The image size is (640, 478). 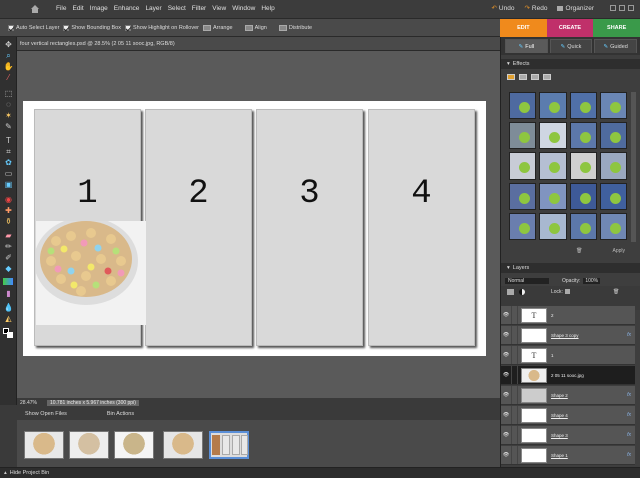 I want to click on auto-select-checkbox: Auto Select Layer, so click(x=33, y=27).